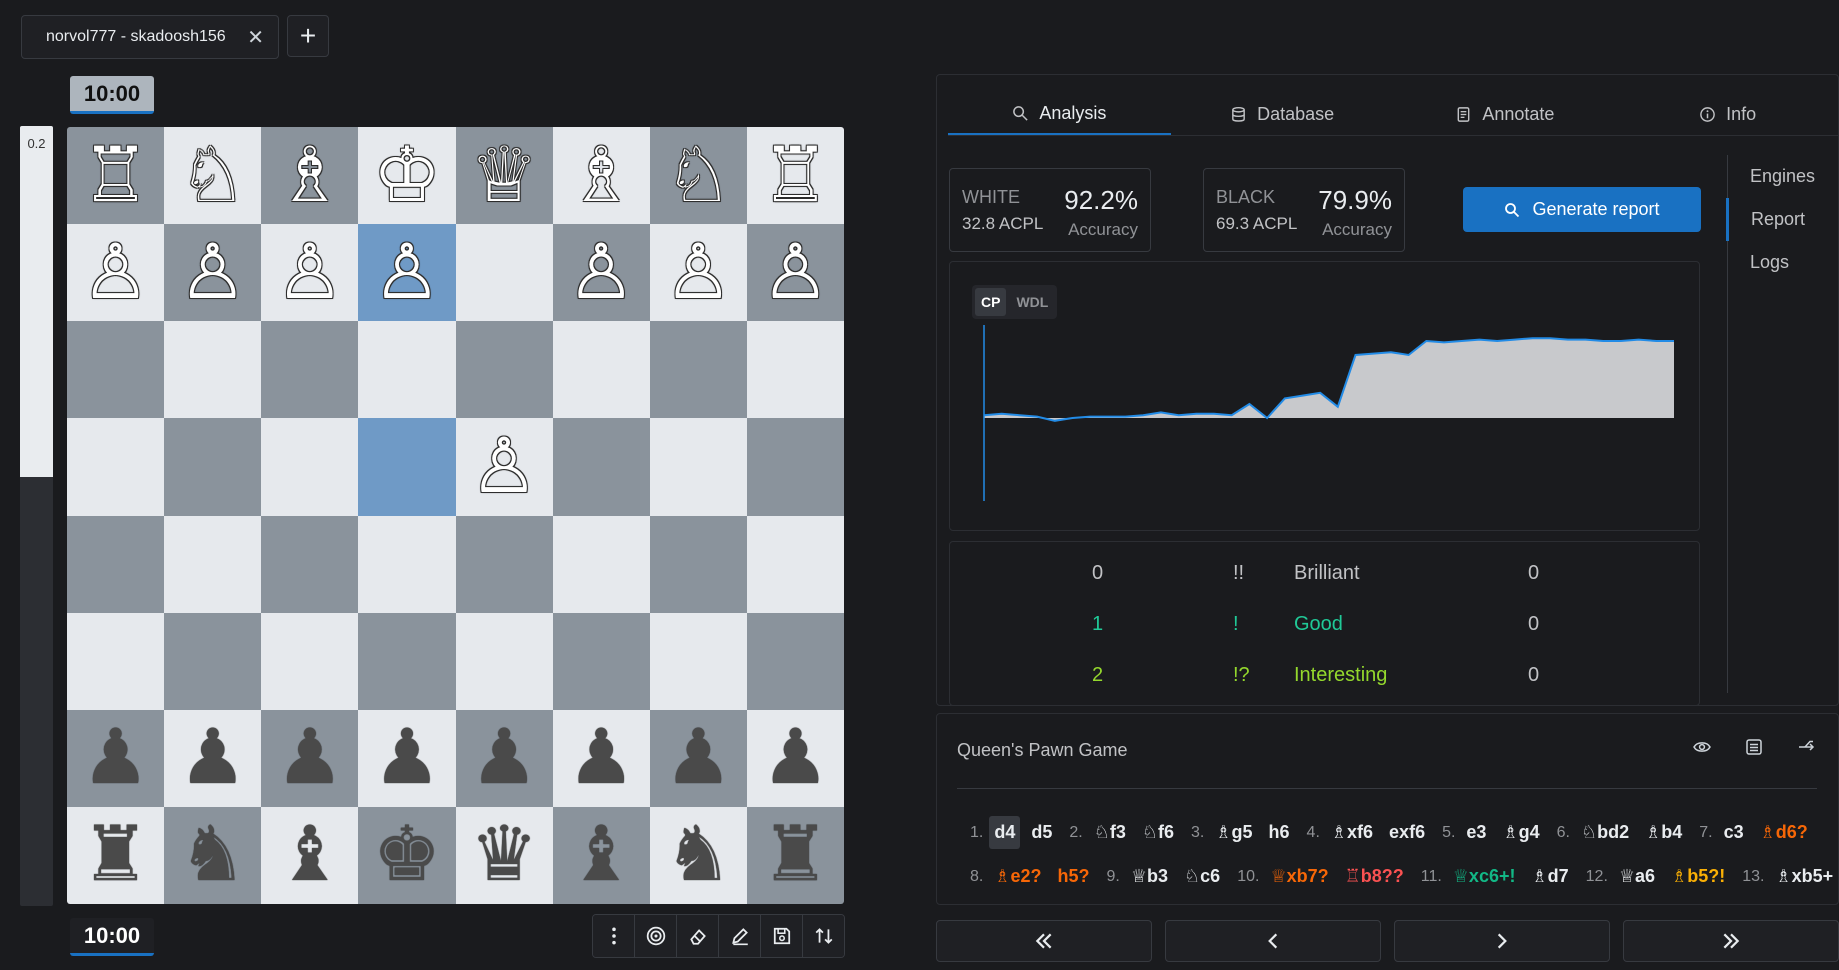 Image resolution: width=1839 pixels, height=970 pixels. I want to click on square-f4, so click(310, 467).